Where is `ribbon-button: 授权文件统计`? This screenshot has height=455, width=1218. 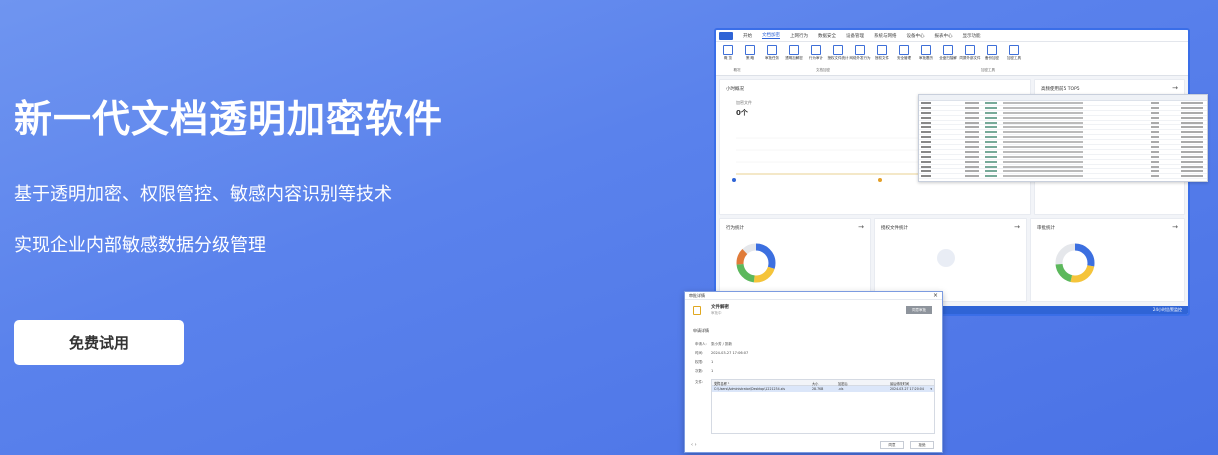 ribbon-button: 授权文件统计 is located at coordinates (838, 53).